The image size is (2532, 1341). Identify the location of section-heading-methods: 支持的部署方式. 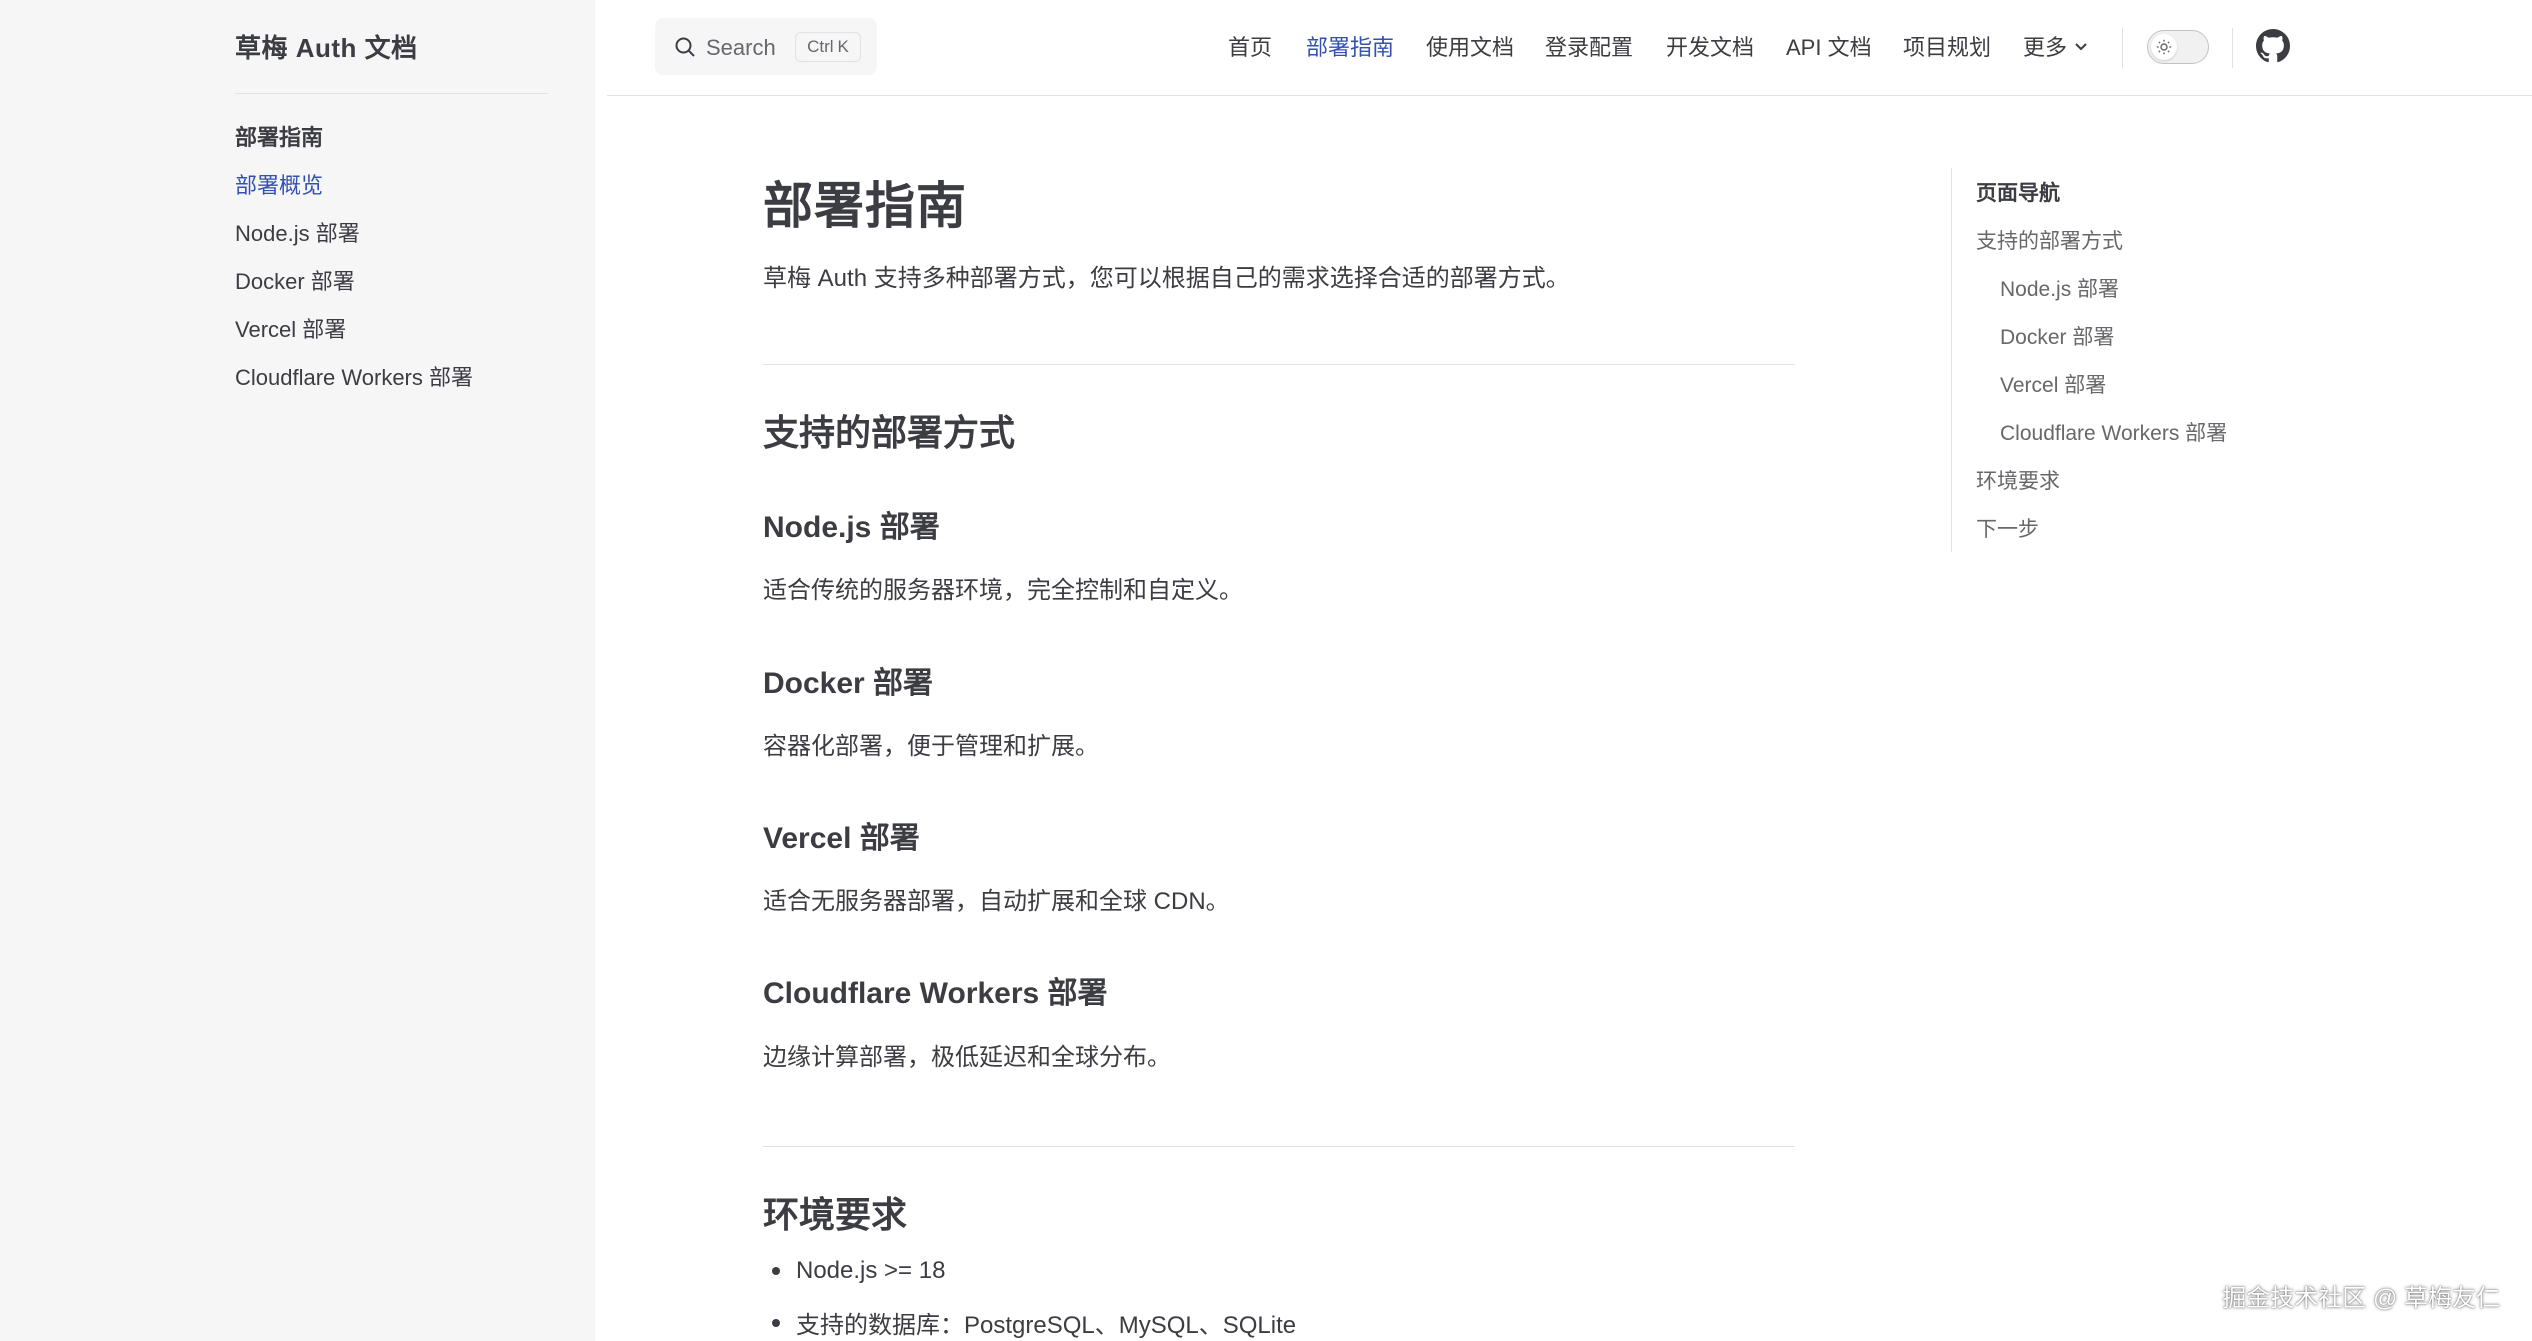
(889, 432).